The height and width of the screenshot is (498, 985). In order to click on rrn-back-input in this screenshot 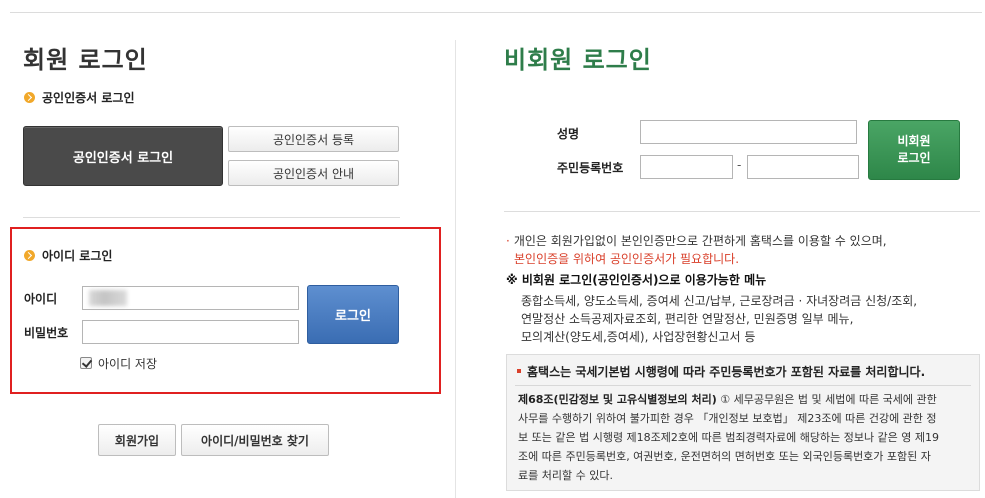, I will do `click(803, 167)`.